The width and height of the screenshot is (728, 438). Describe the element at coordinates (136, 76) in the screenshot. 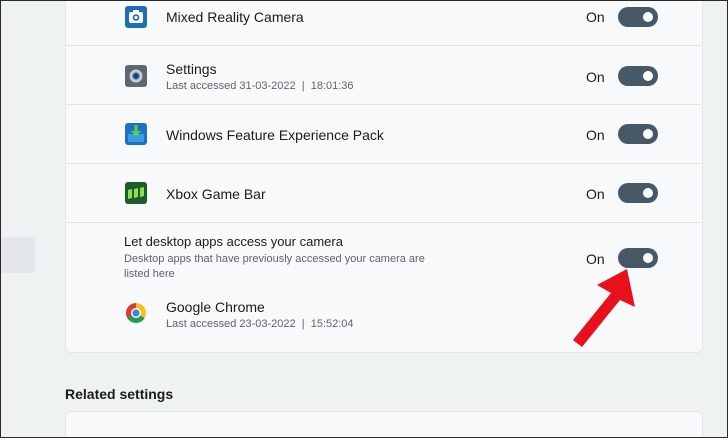

I see `settings-gear-icon` at that location.